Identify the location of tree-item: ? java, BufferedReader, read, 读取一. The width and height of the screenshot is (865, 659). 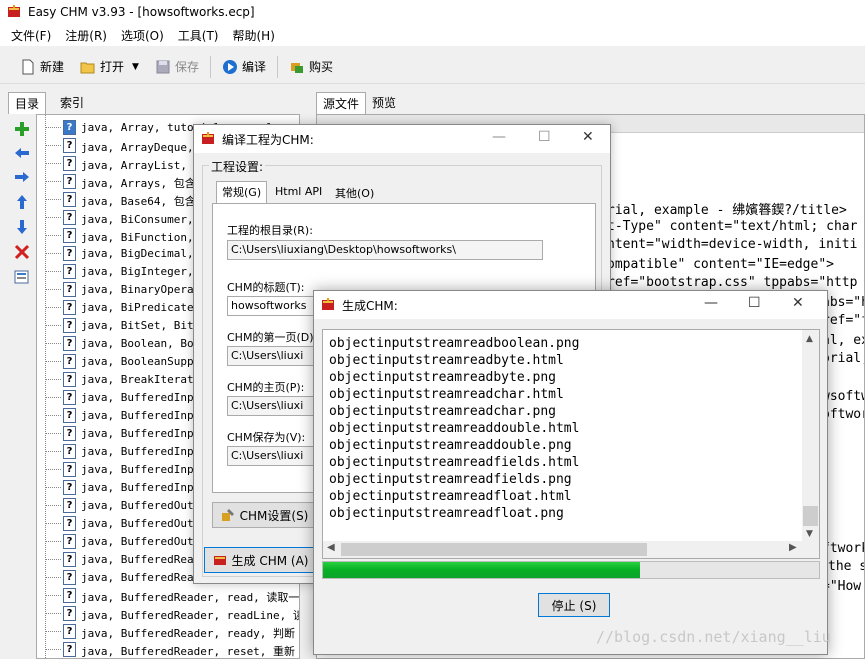
(168, 596).